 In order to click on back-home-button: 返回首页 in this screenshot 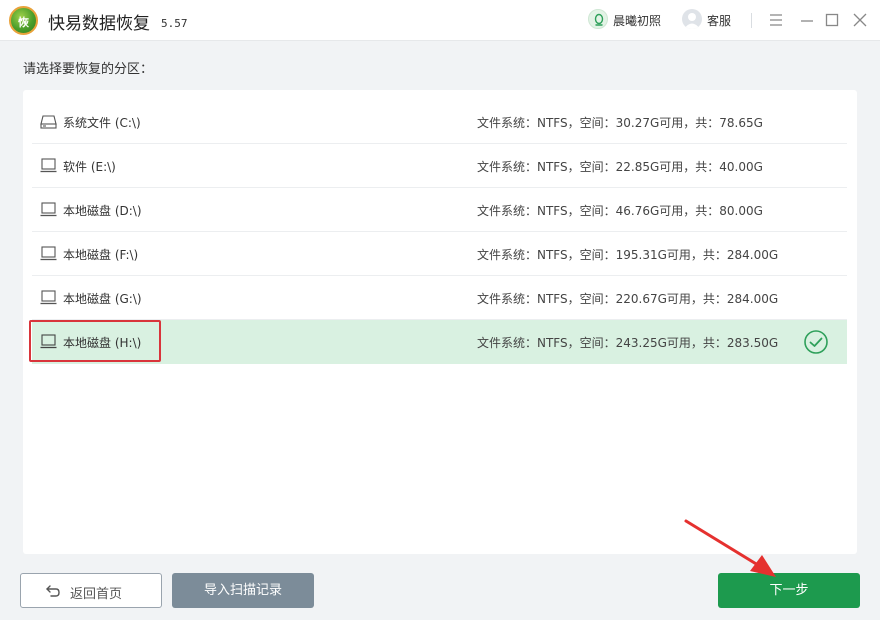, I will do `click(91, 590)`.